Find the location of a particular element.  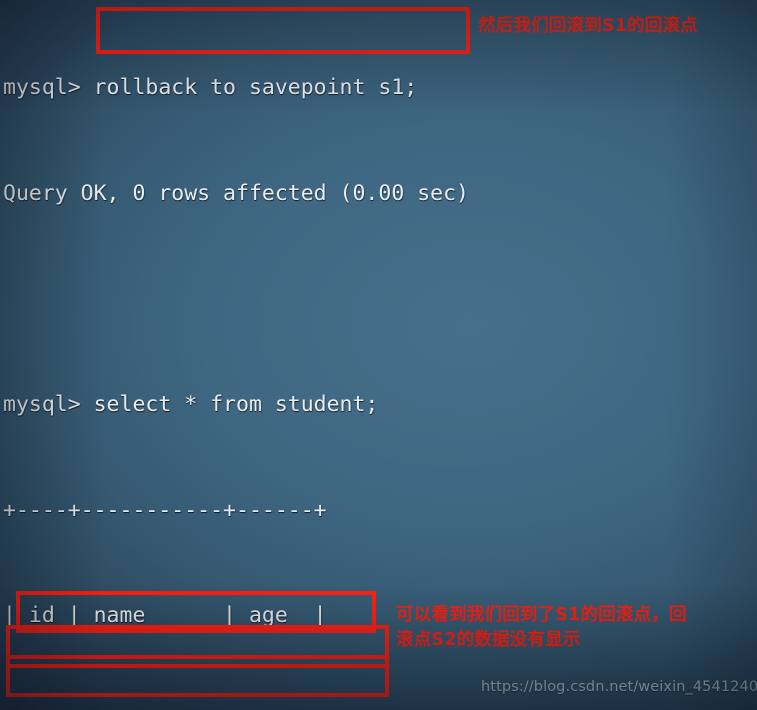

watermark: https://blog.csdn.net/weixin_45412401 is located at coordinates (619, 687).